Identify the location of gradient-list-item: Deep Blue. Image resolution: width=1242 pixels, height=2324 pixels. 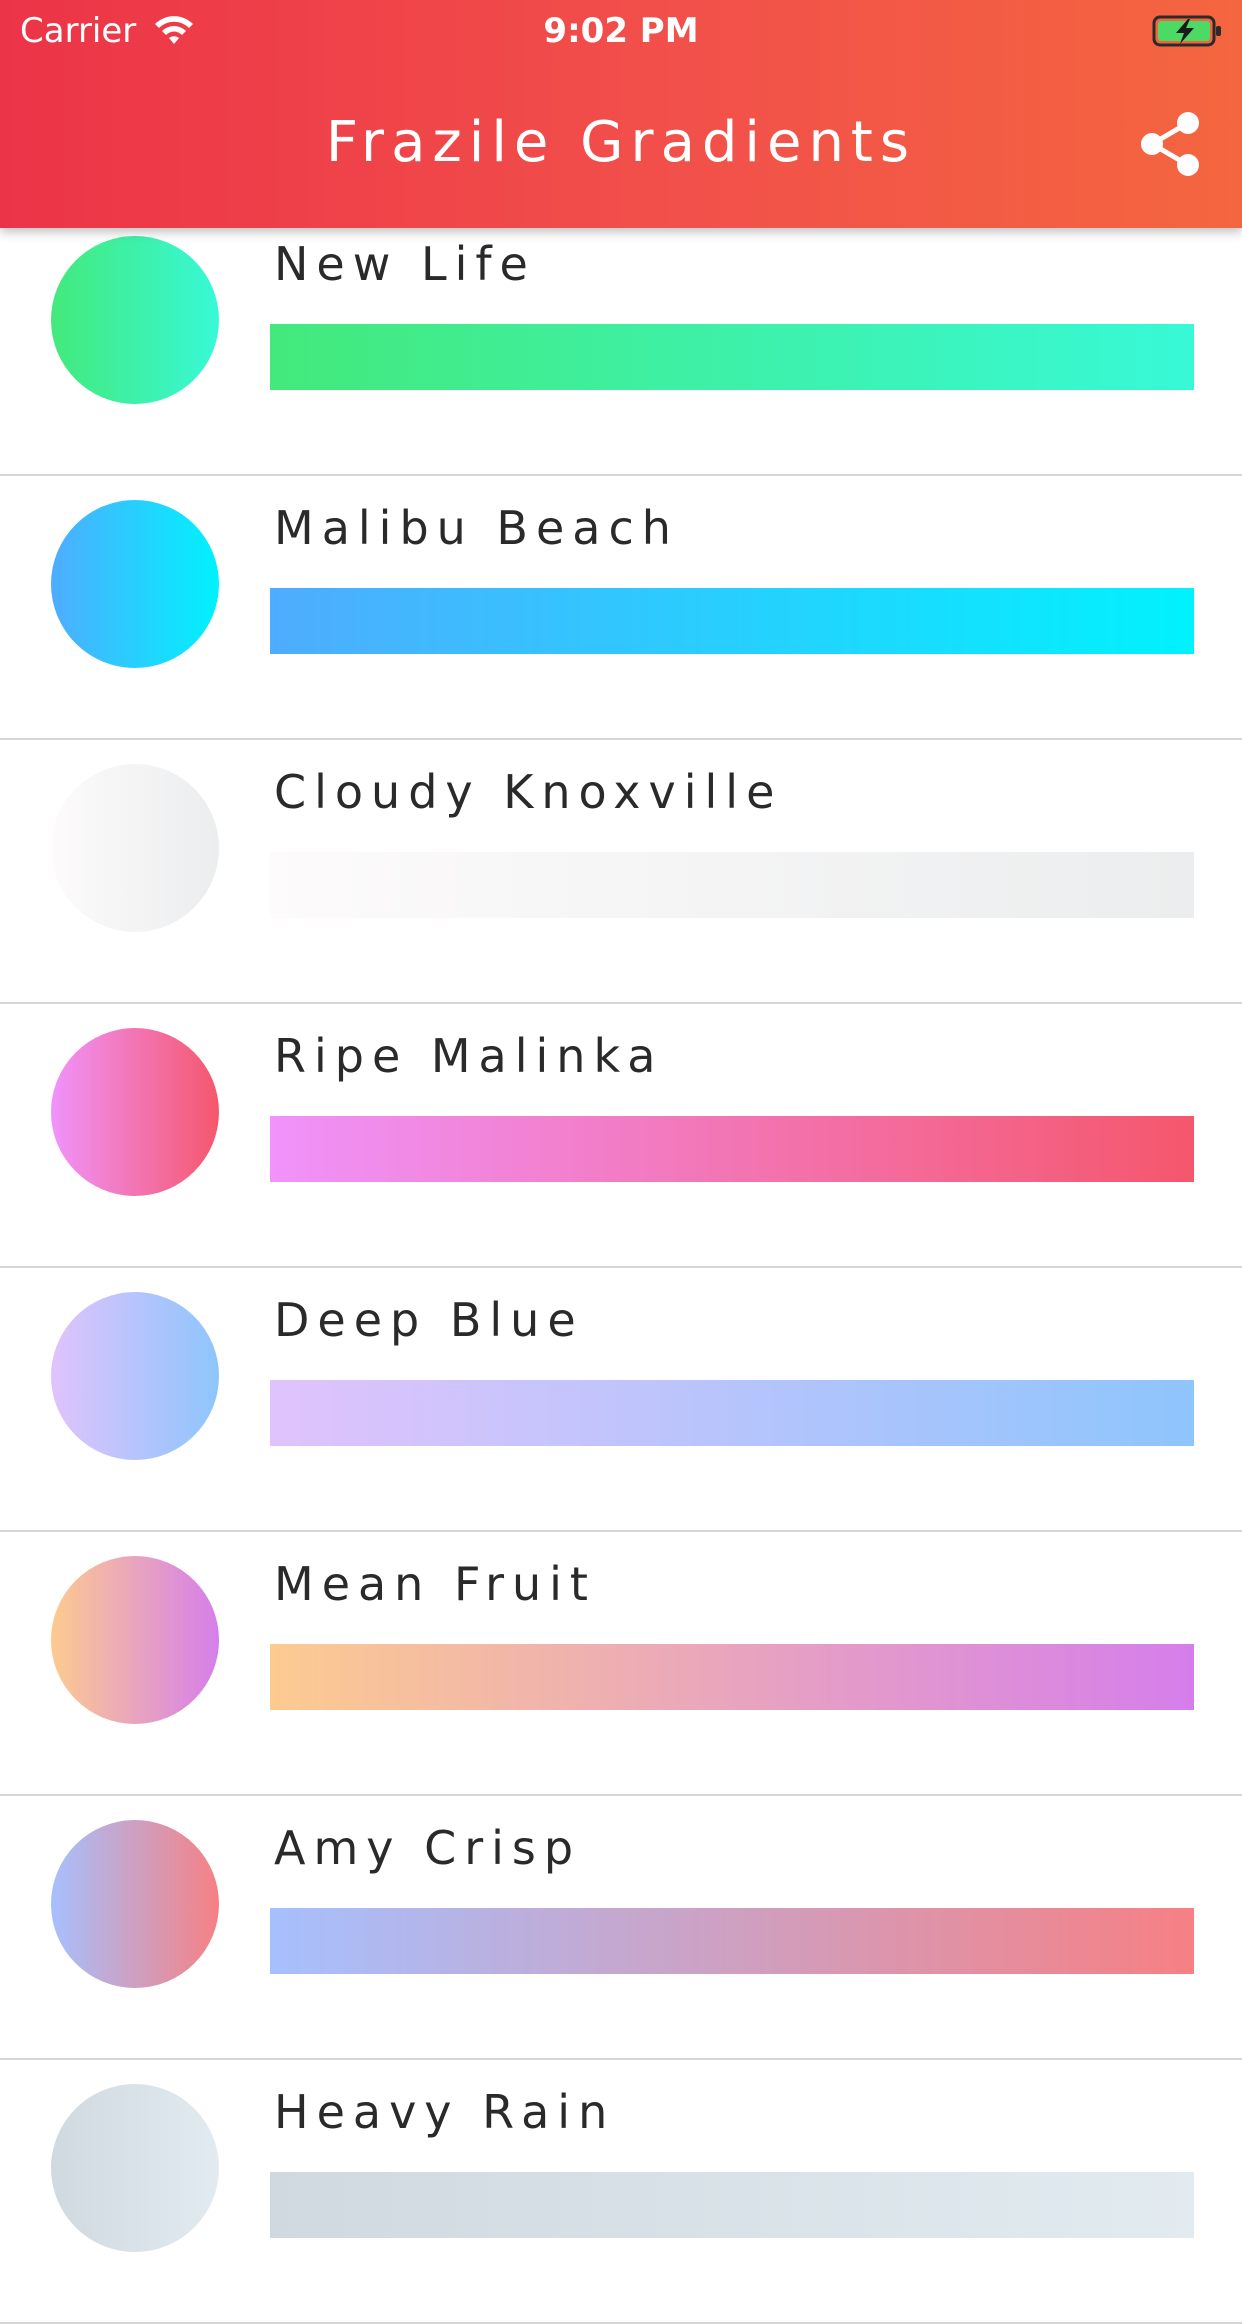
(621, 1400).